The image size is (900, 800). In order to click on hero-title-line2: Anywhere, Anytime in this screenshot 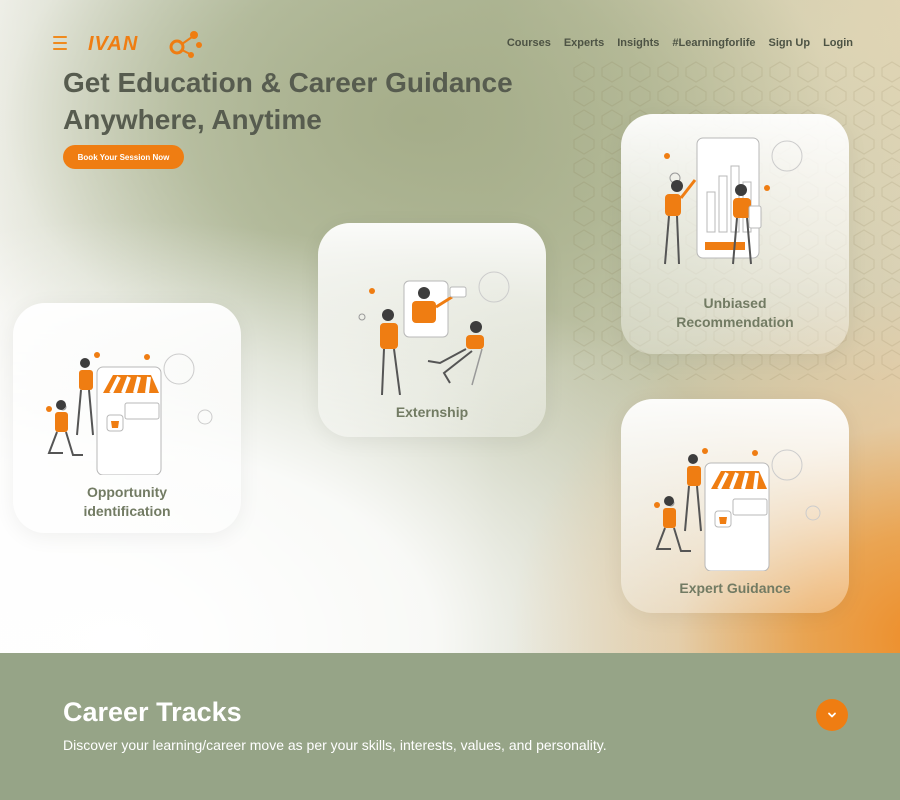, I will do `click(192, 119)`.